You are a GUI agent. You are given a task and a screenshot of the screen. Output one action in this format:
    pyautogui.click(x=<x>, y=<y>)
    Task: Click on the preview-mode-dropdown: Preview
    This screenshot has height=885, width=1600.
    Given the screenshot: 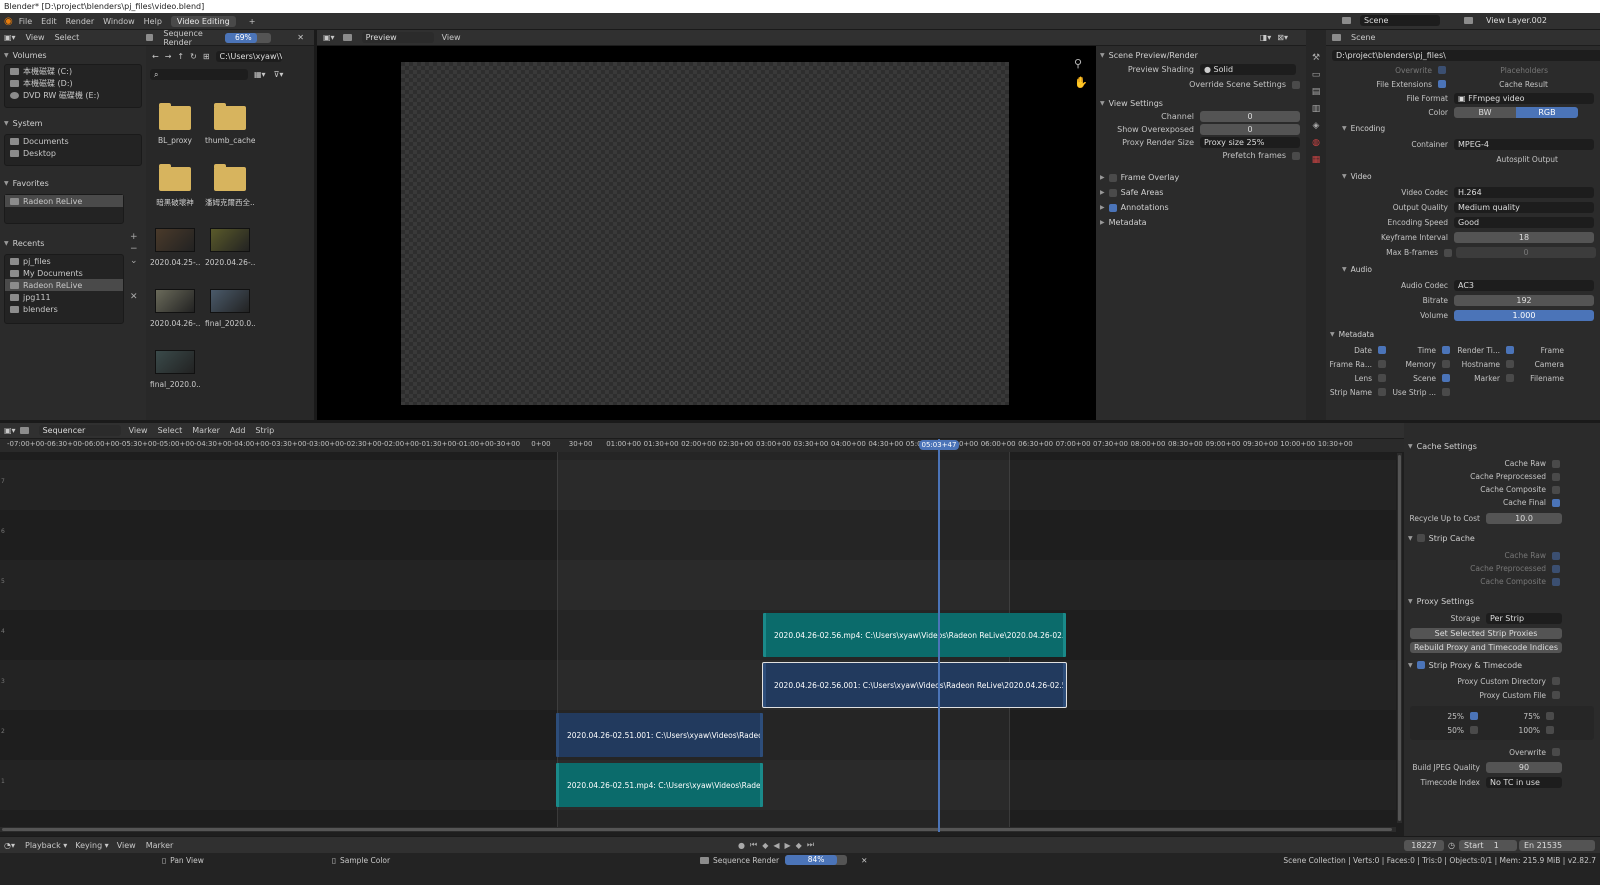 What is the action you would take?
    pyautogui.click(x=397, y=37)
    